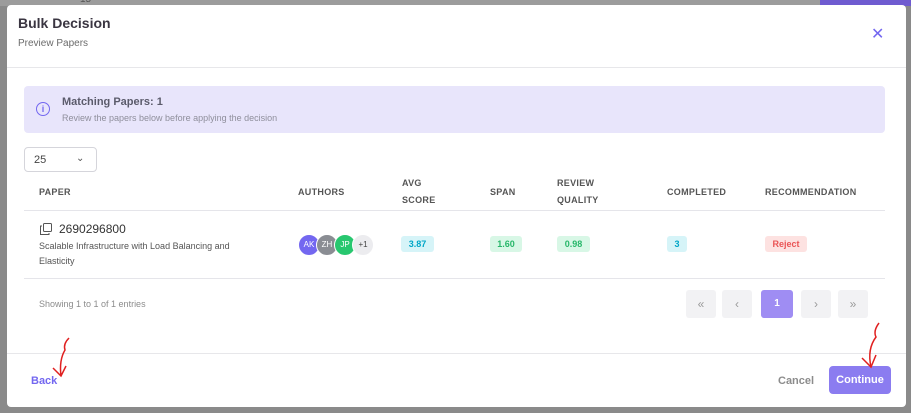 This screenshot has width=911, height=413. I want to click on footer-divider, so click(456, 353).